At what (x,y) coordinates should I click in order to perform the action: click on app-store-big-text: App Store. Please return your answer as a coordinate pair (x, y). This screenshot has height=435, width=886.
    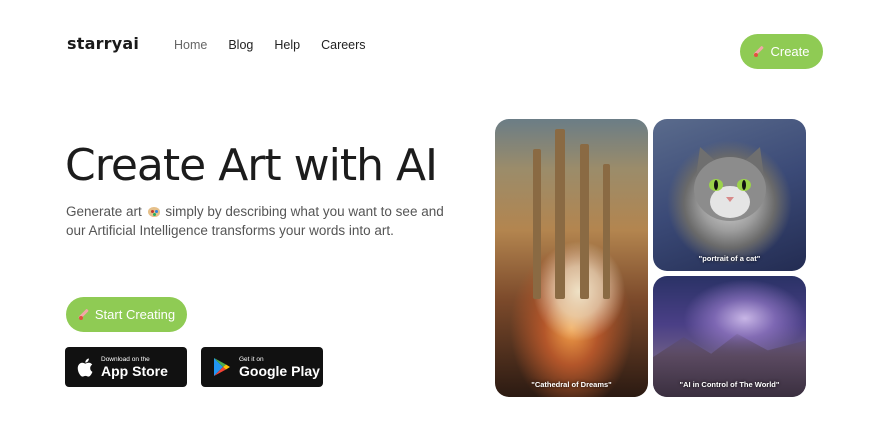
    Looking at the image, I should click on (134, 370).